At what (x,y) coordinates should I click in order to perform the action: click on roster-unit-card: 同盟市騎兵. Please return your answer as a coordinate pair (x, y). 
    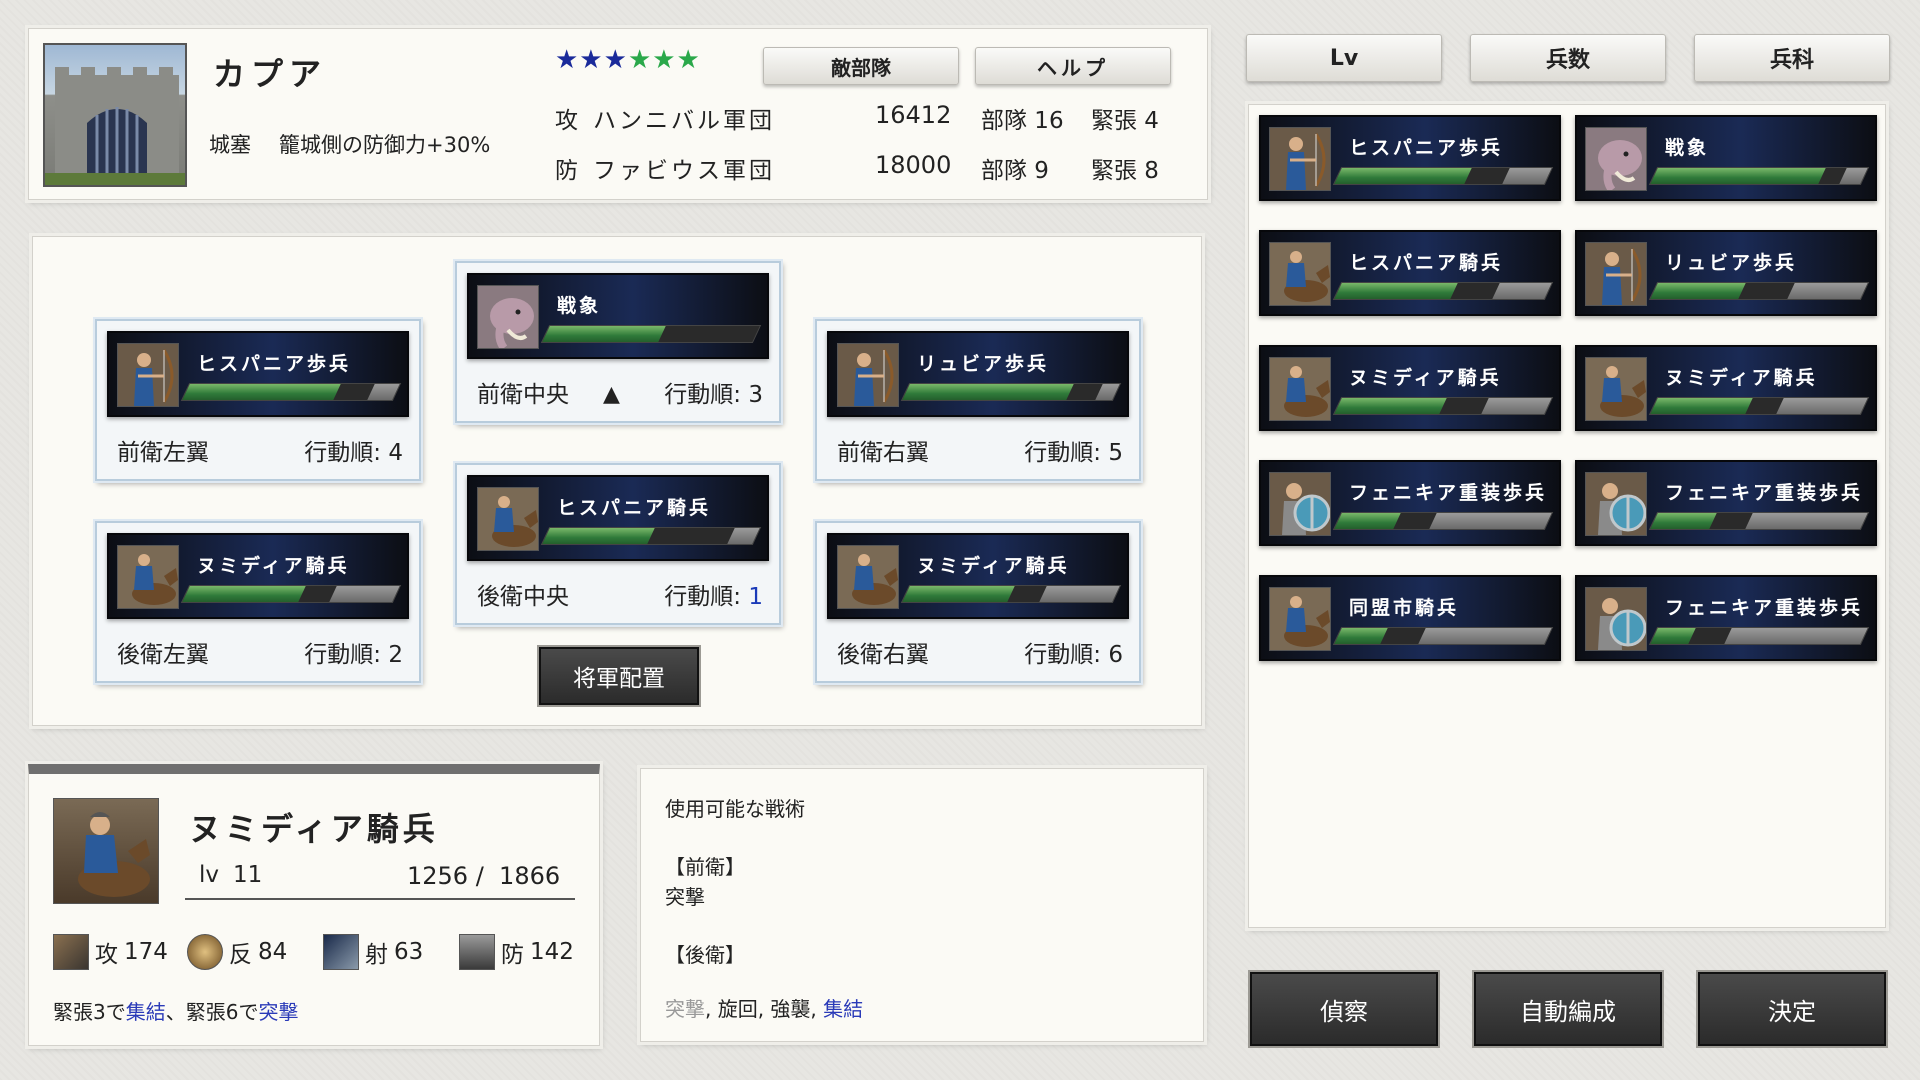
    Looking at the image, I should click on (1410, 618).